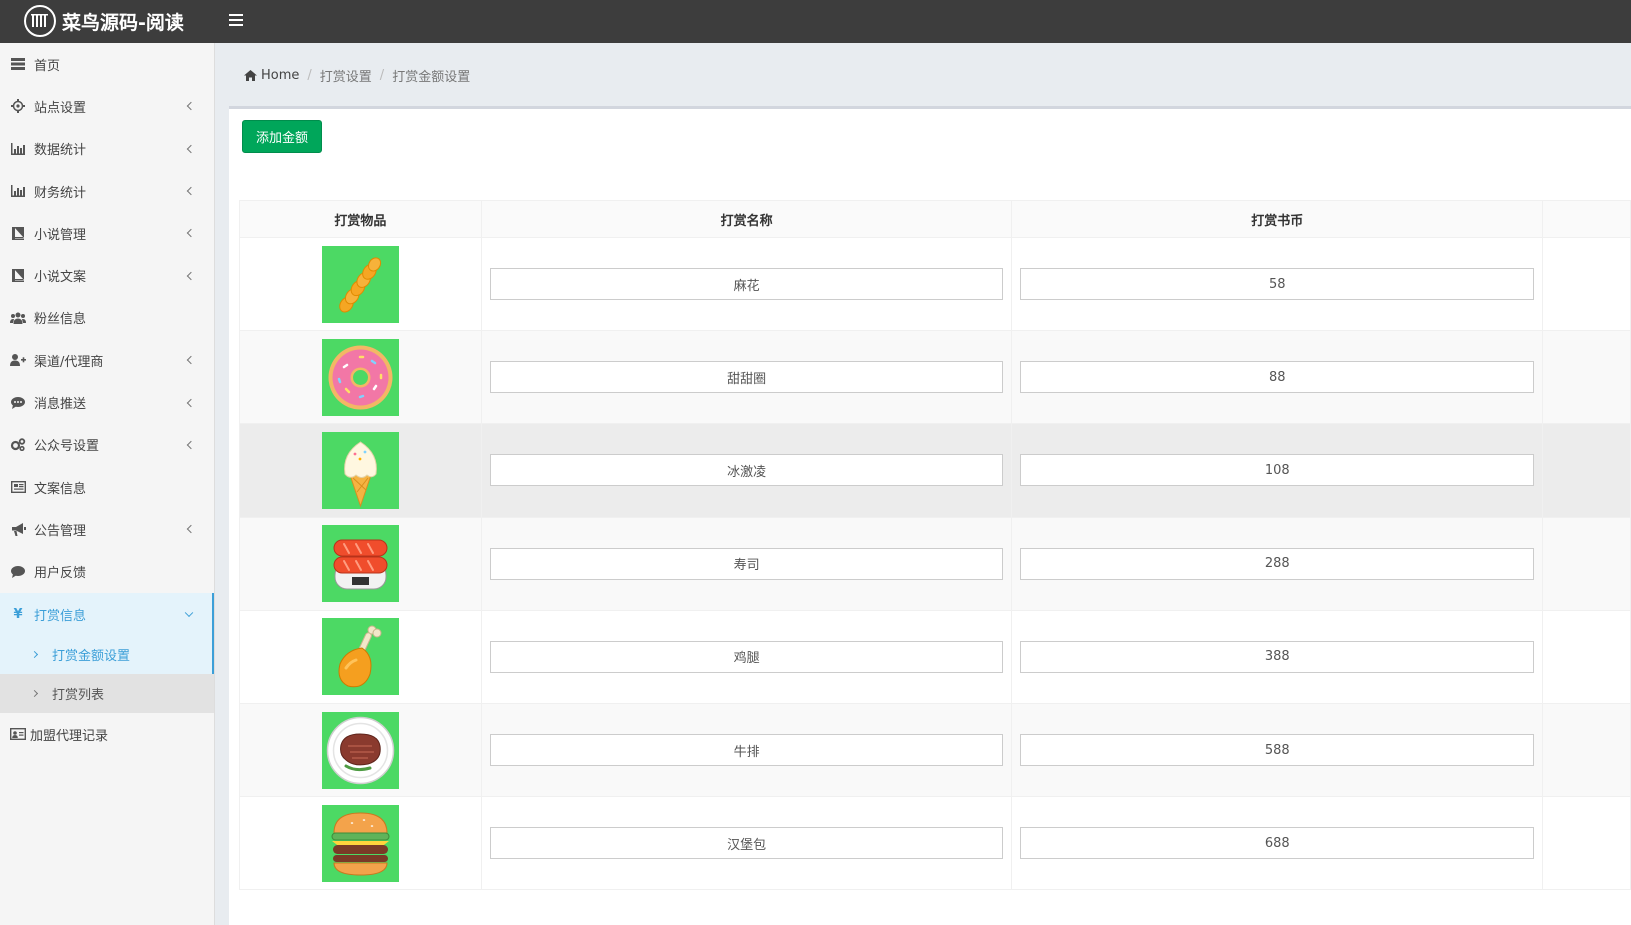 The image size is (1631, 925). I want to click on sidebar-item-agent-records: 加盟代理记录, so click(107, 734).